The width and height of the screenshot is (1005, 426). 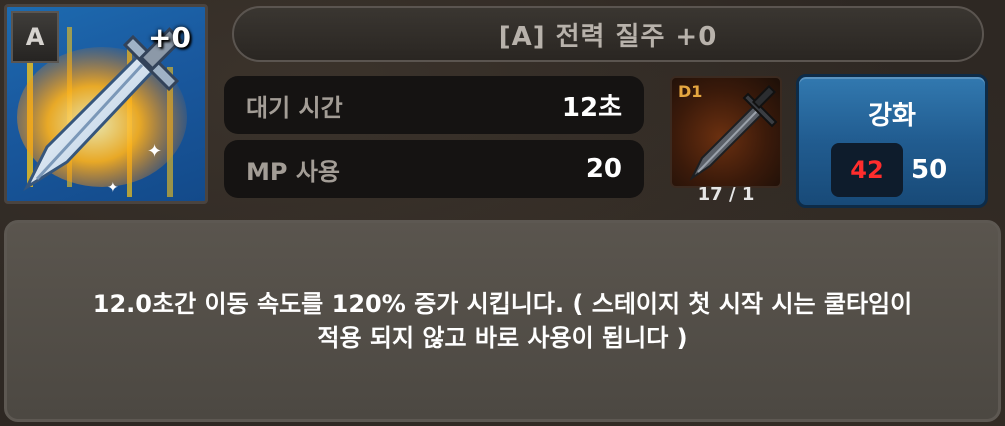 I want to click on skill-title: [A] 전력 질주 +0, so click(x=608, y=34).